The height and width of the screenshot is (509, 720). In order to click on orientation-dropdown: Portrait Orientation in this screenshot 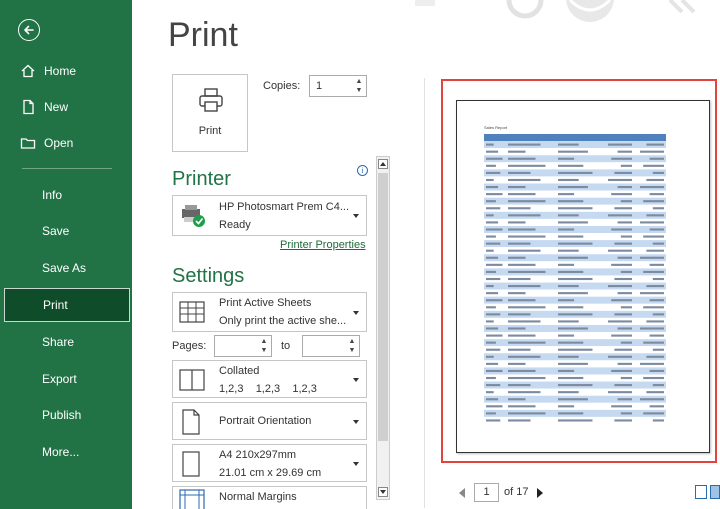, I will do `click(269, 421)`.